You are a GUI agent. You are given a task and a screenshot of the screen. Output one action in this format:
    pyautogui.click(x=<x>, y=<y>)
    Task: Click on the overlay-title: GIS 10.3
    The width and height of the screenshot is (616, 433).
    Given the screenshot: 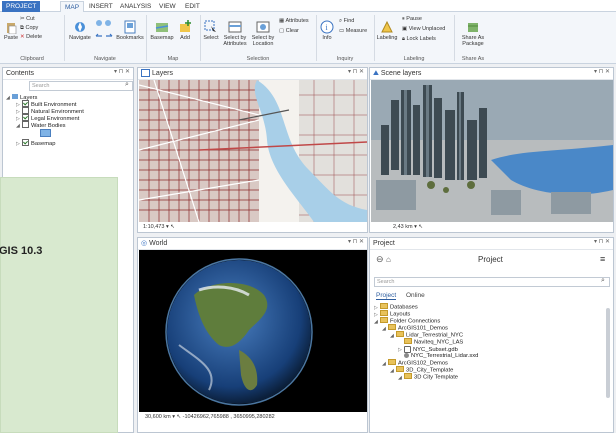 What is the action you would take?
    pyautogui.click(x=21, y=251)
    